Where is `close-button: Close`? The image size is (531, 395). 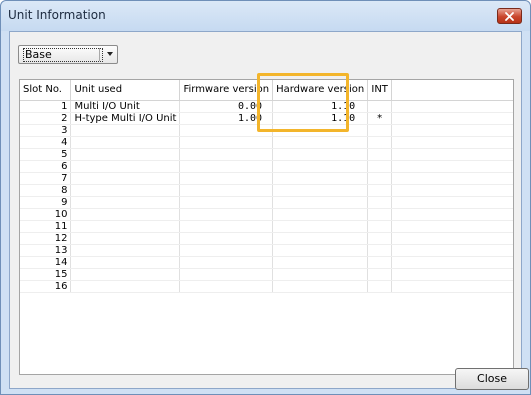 close-button: Close is located at coordinates (492, 379).